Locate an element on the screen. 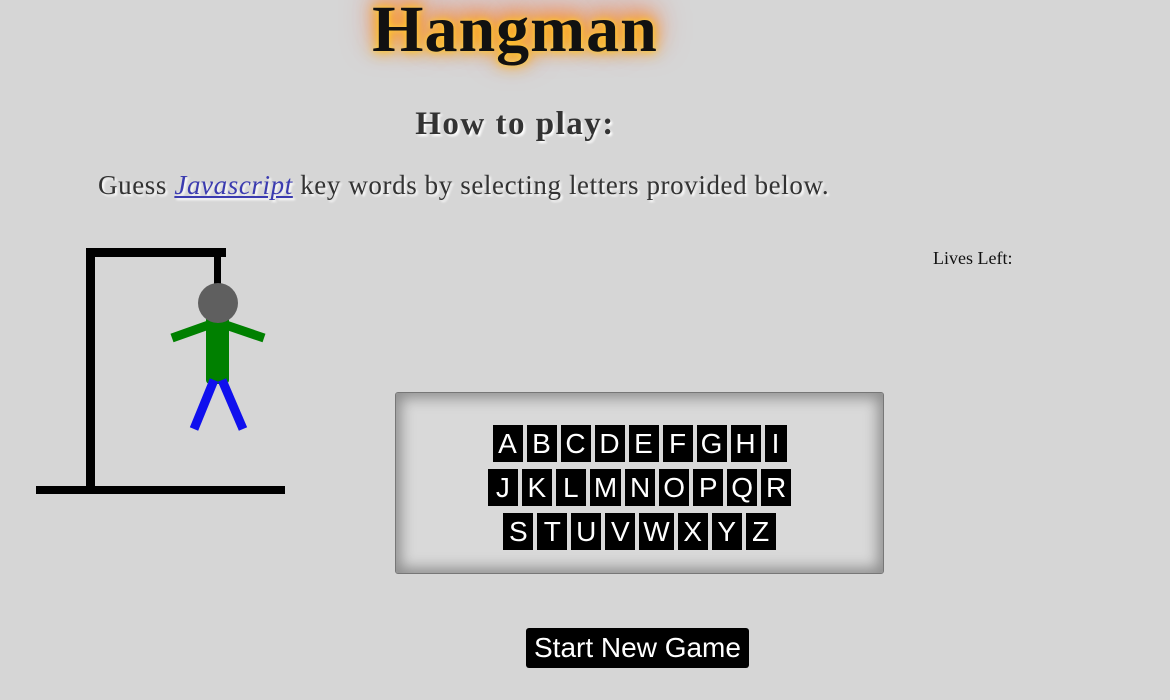  page-title: Hangman is located at coordinates (515, 33).